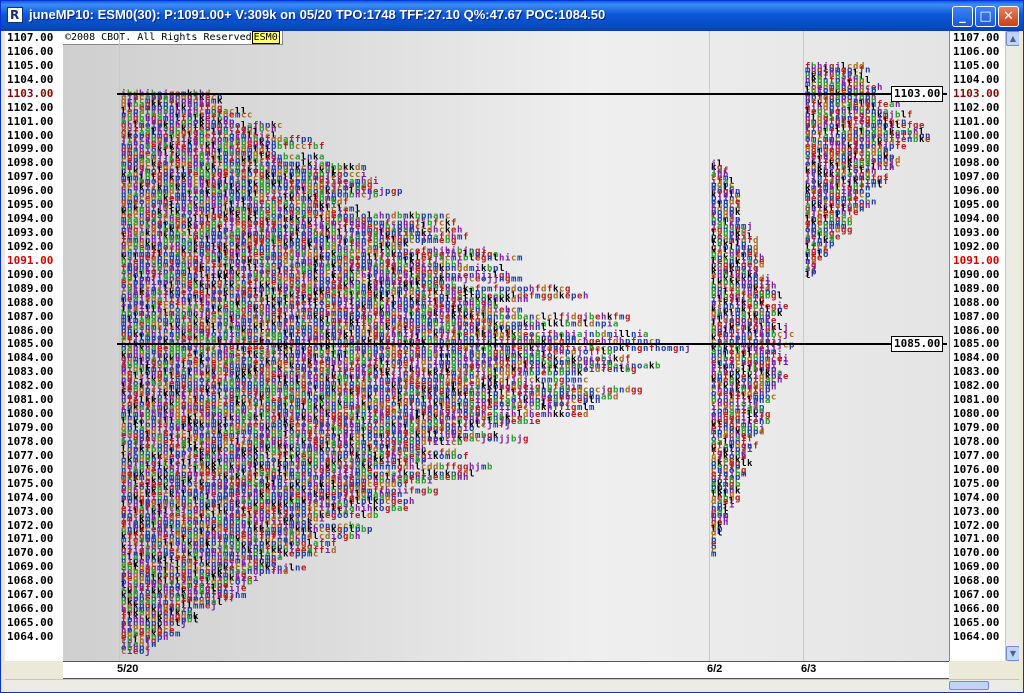  Describe the element at coordinates (30, 79) in the screenshot. I see `price-tick: 1104.00` at that location.